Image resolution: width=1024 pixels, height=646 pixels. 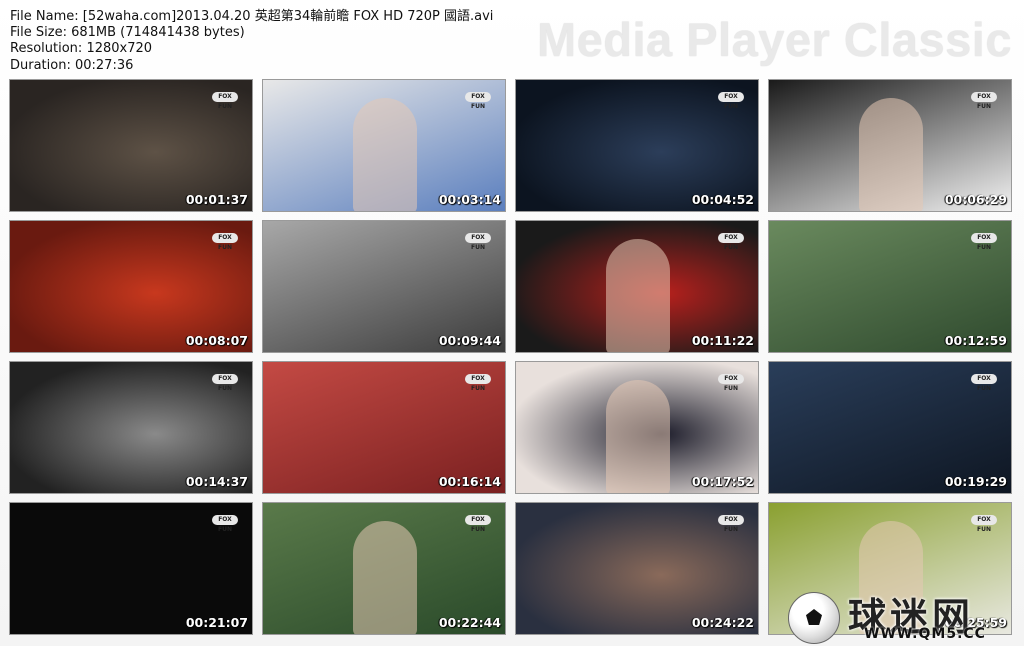 What do you see at coordinates (469, 622) in the screenshot?
I see `timestamp: 00:22:44` at bounding box center [469, 622].